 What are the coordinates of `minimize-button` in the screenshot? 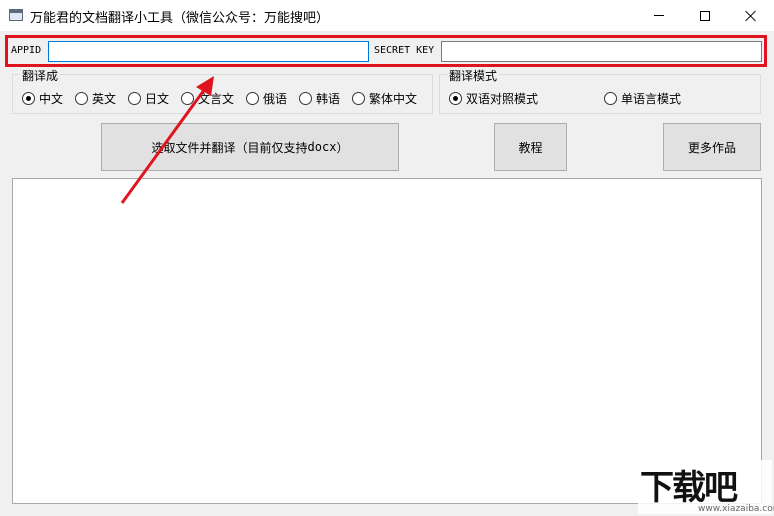 It's located at (659, 15).